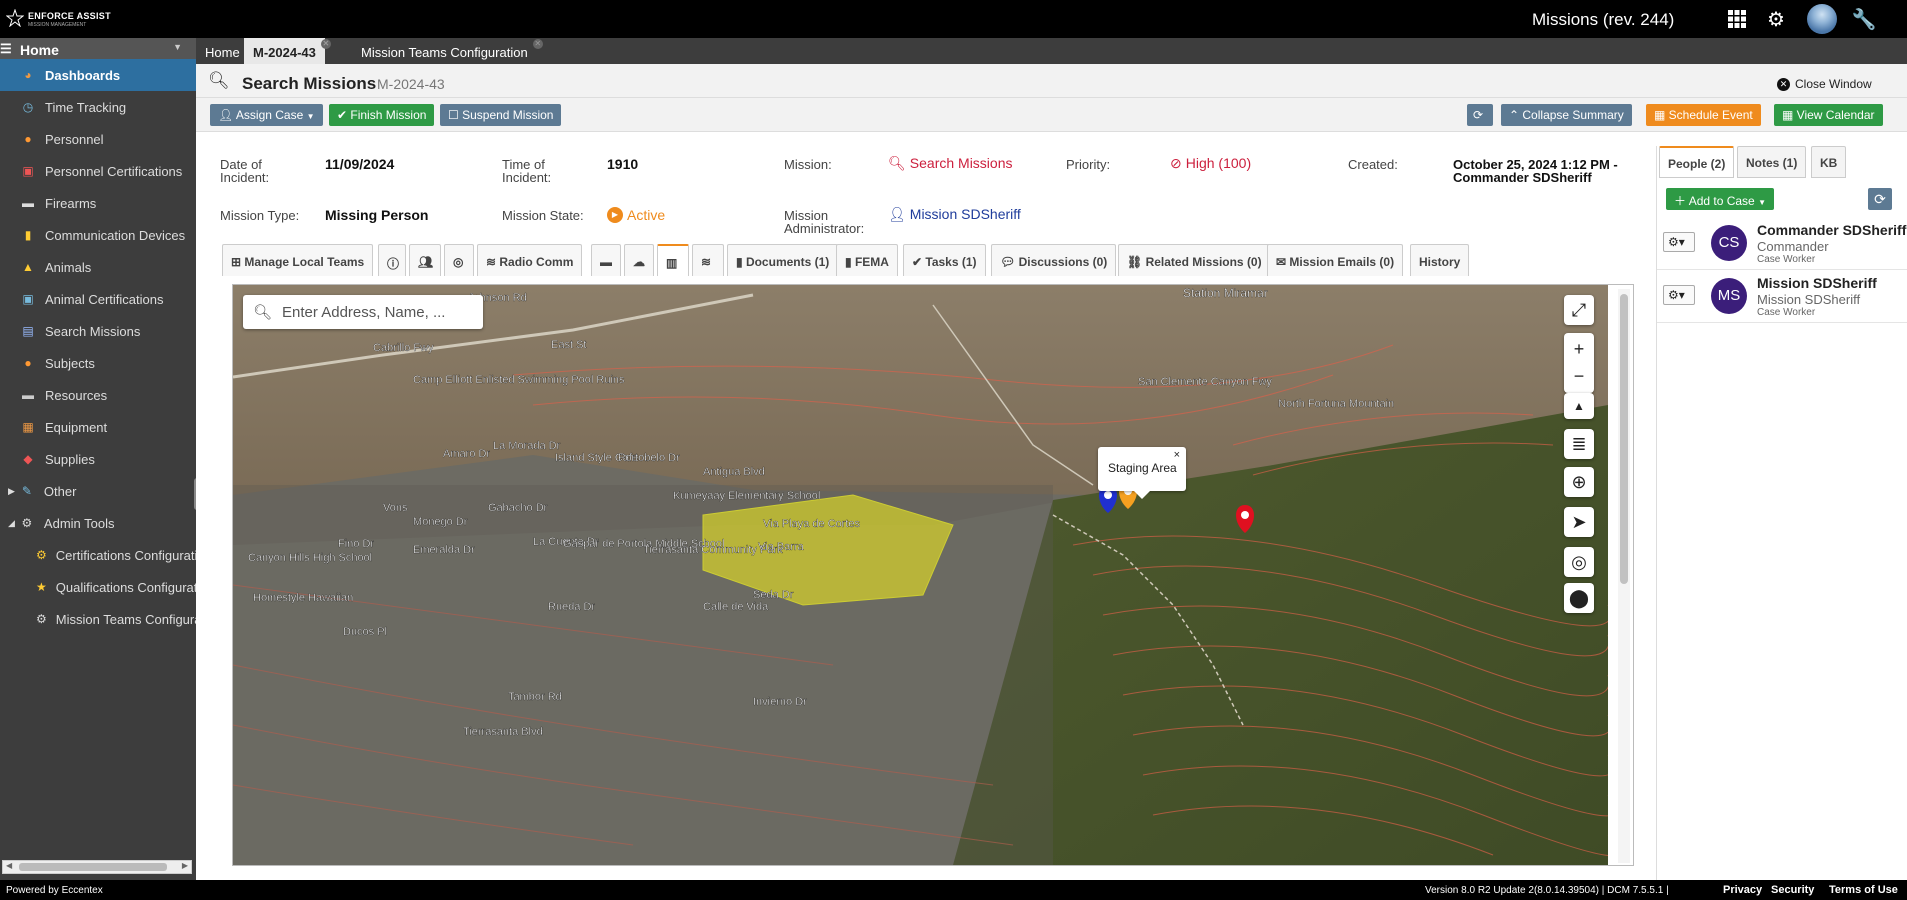  Describe the element at coordinates (501, 115) in the screenshot. I see `suspend-mission-button: ☐ Suspend Mission` at that location.